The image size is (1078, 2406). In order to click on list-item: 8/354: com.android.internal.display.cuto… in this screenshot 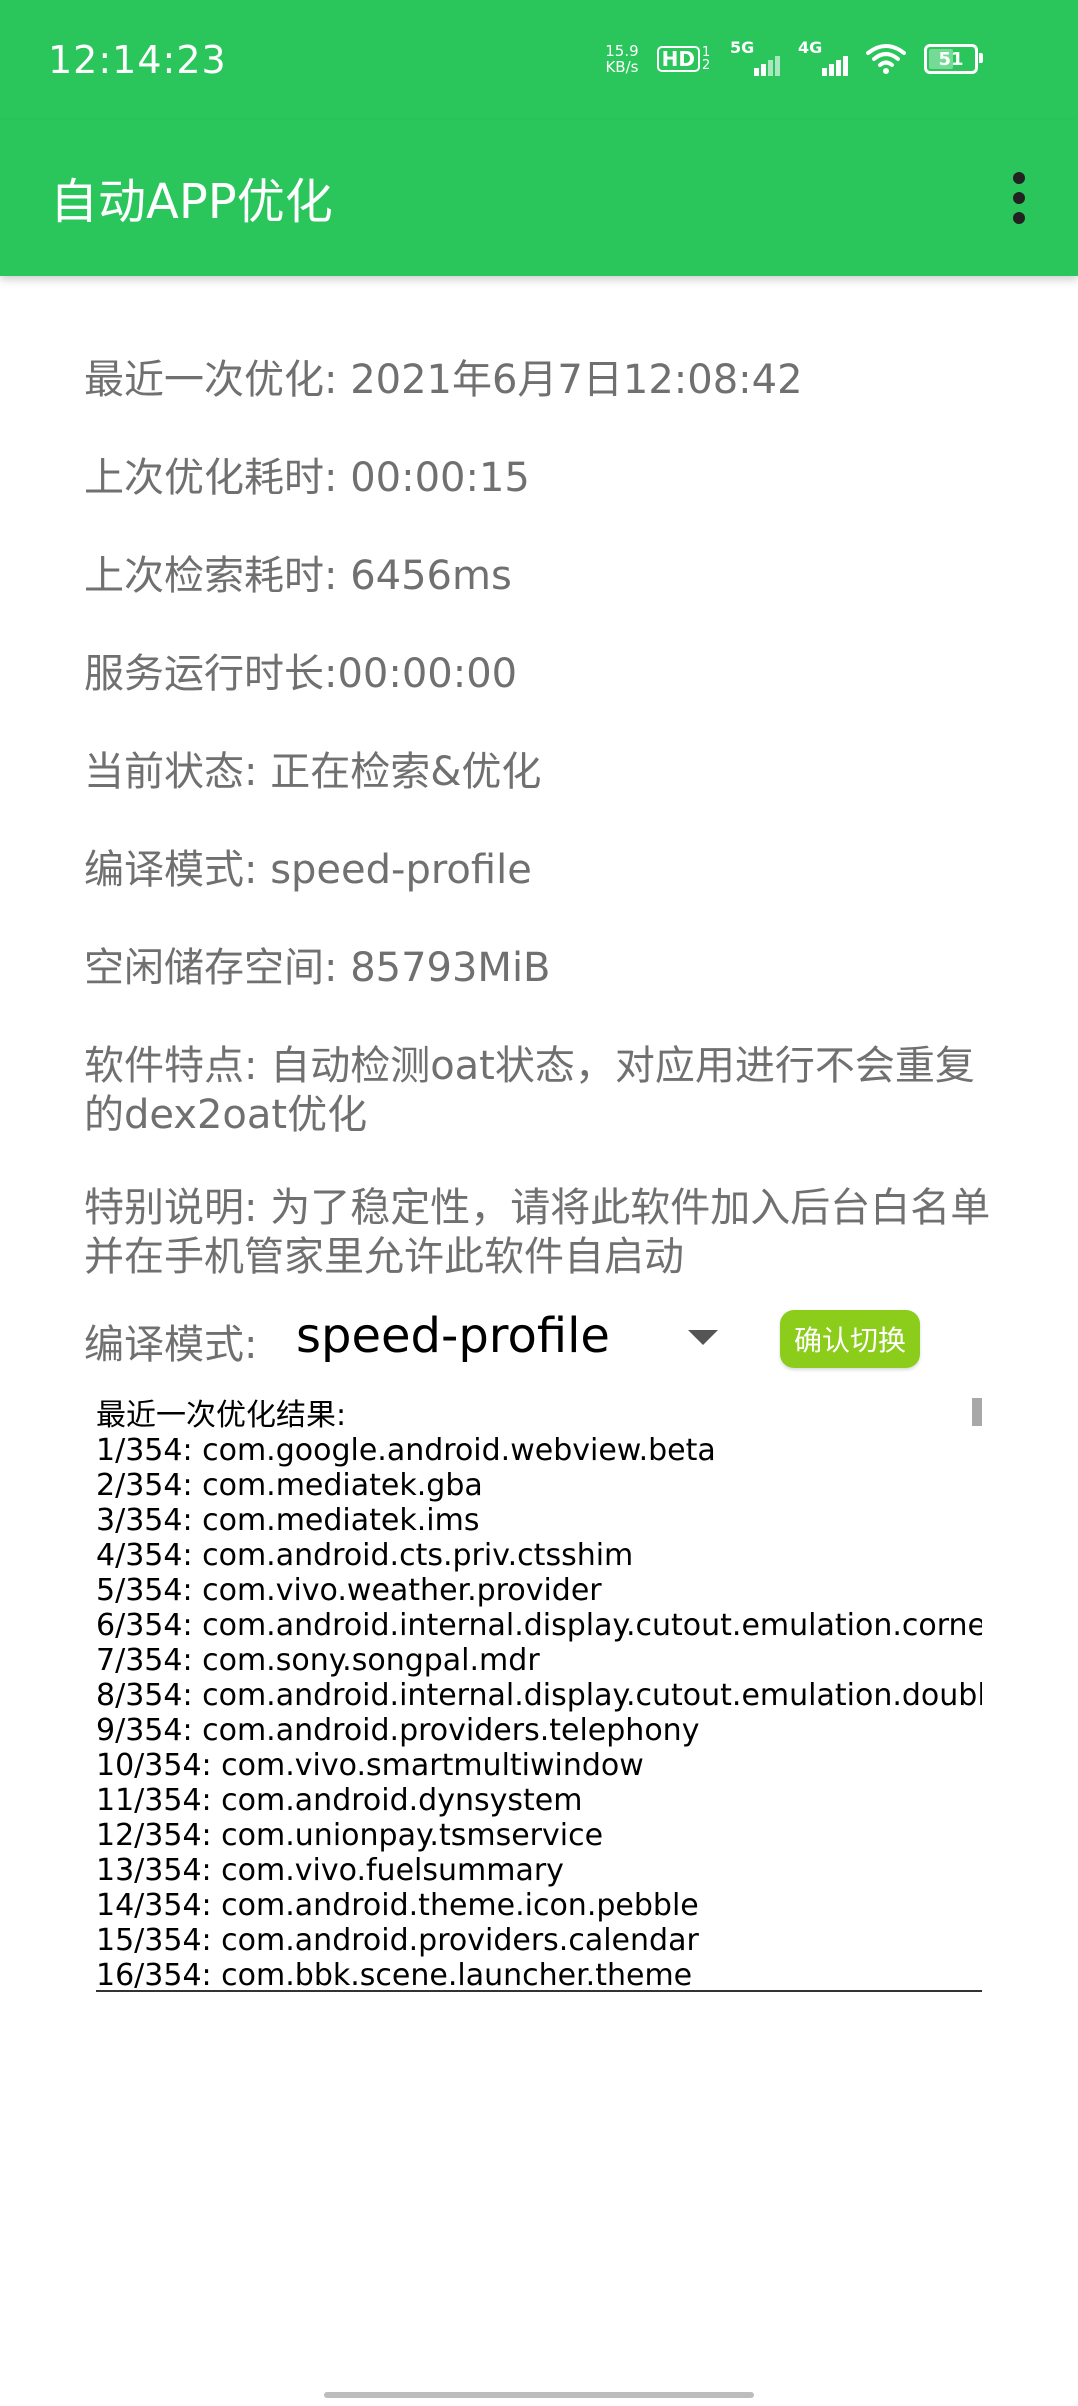, I will do `click(539, 1695)`.